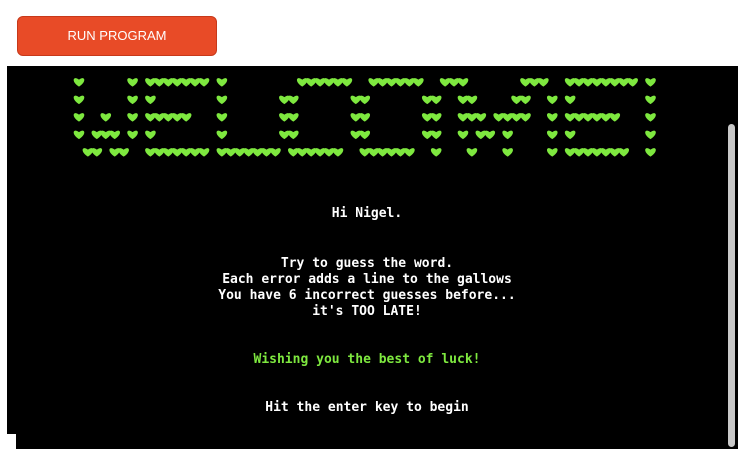  What do you see at coordinates (11, 442) in the screenshot?
I see `terminal-corner` at bounding box center [11, 442].